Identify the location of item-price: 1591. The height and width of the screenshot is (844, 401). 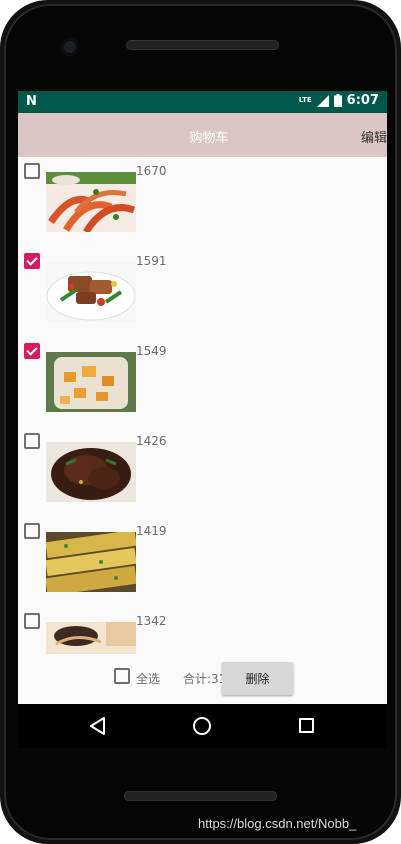
(151, 261).